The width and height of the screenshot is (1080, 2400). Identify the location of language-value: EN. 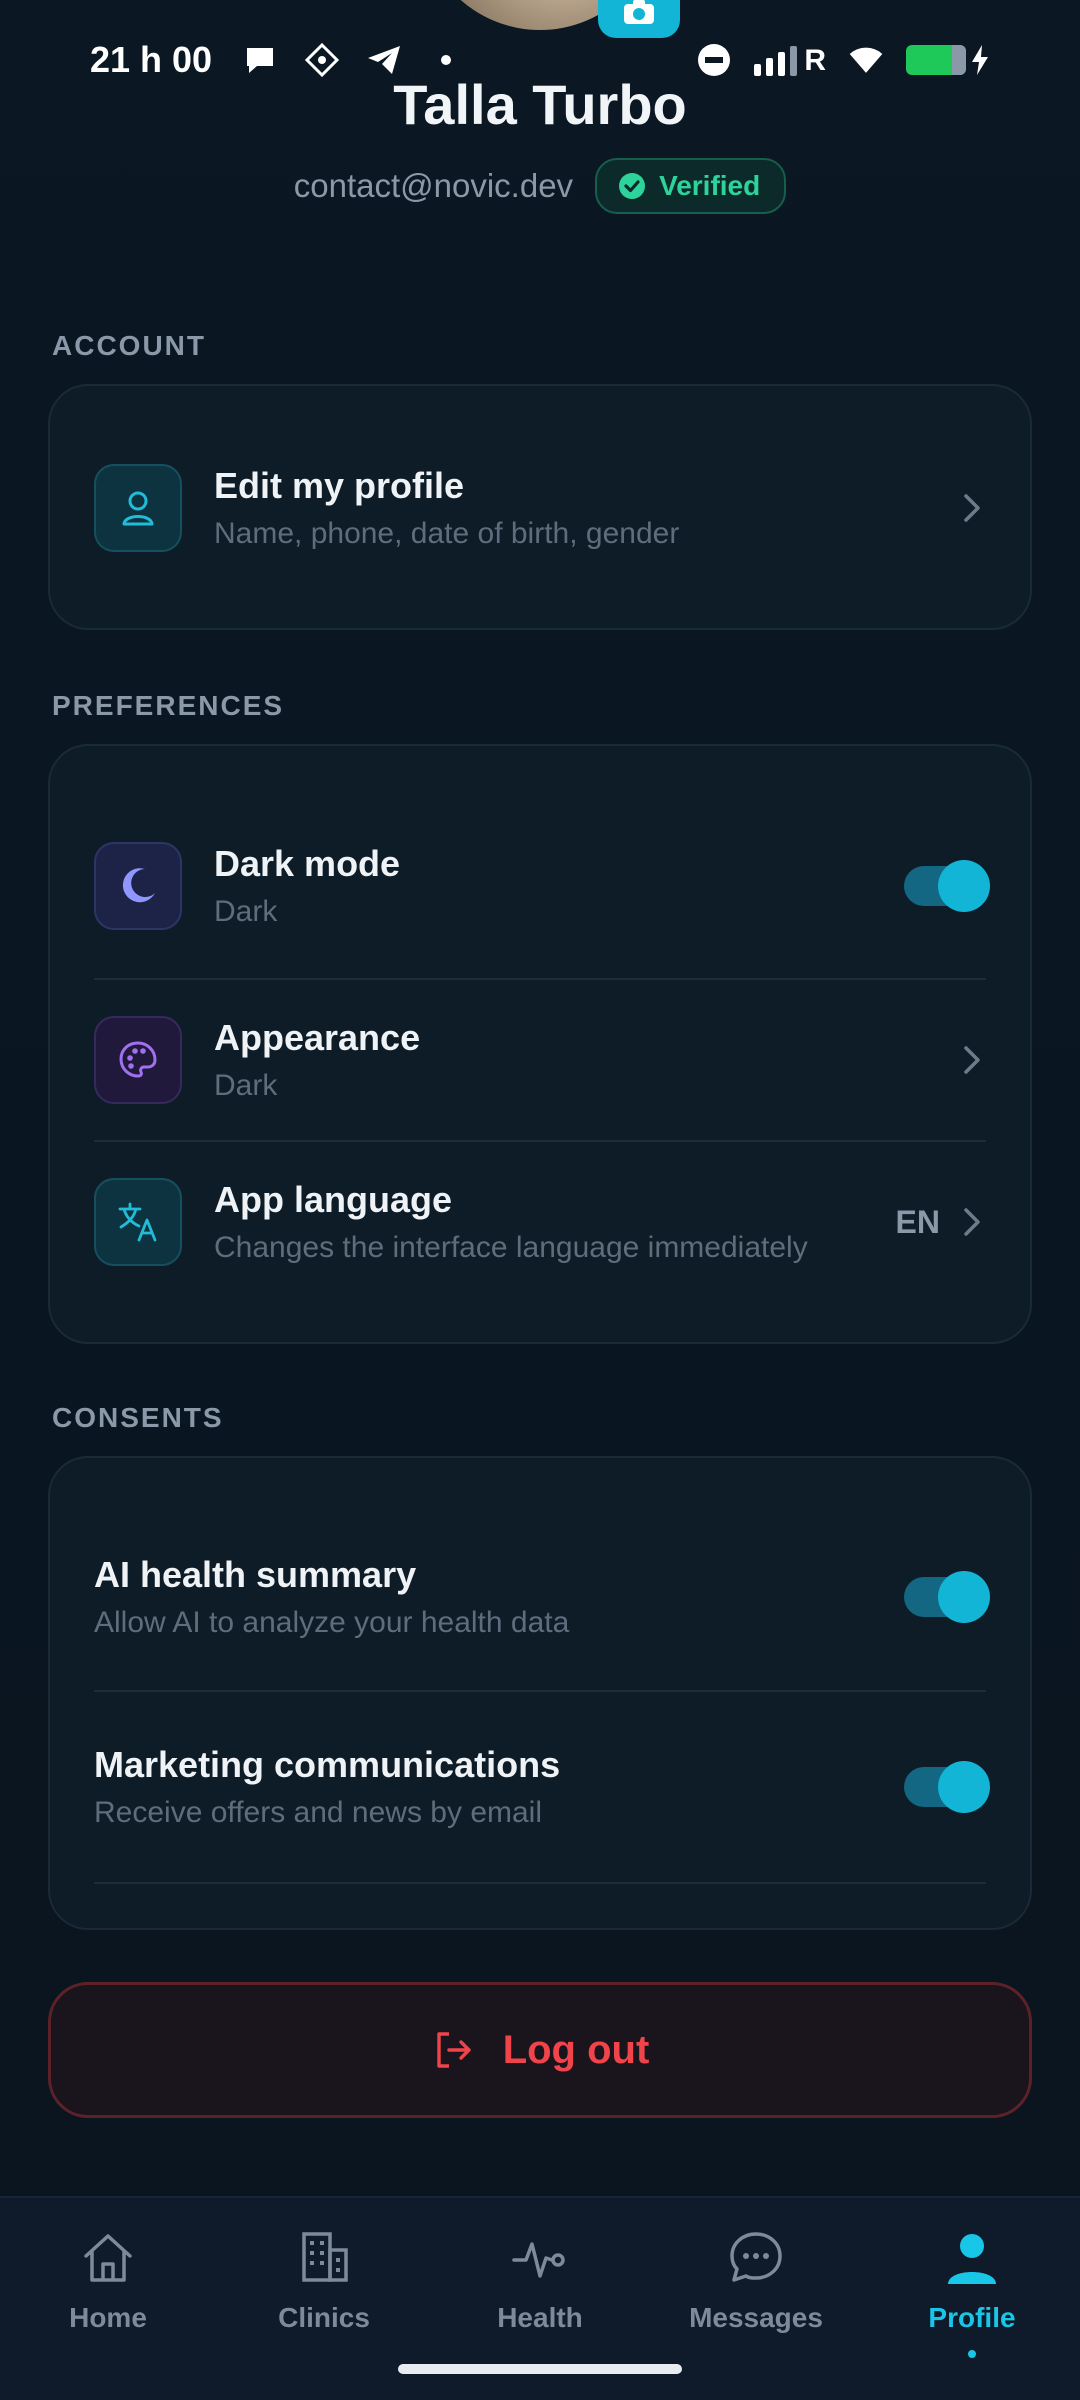
(917, 1221).